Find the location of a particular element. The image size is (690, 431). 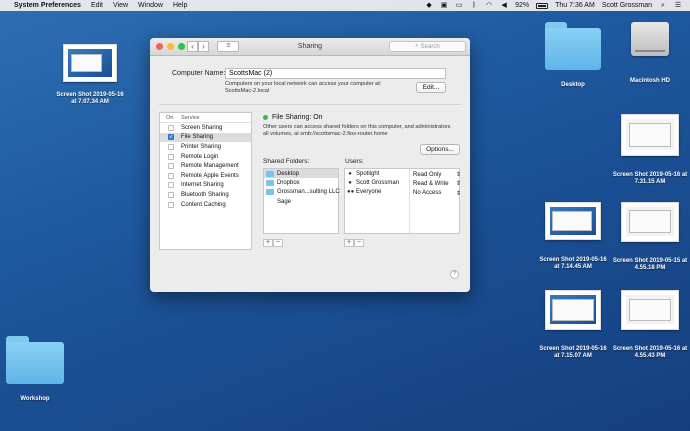

dropbox-icon: ◆ is located at coordinates (429, 5).